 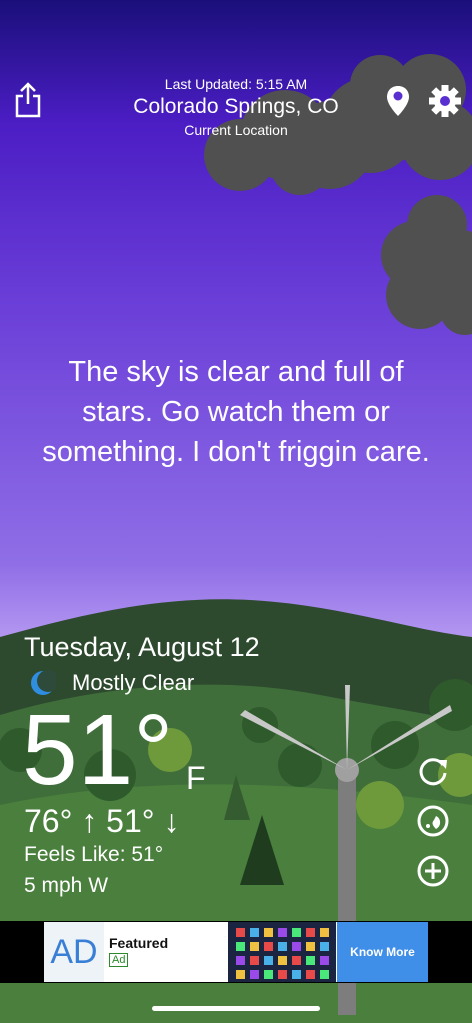 I want to click on refresh-button, so click(x=433, y=771).